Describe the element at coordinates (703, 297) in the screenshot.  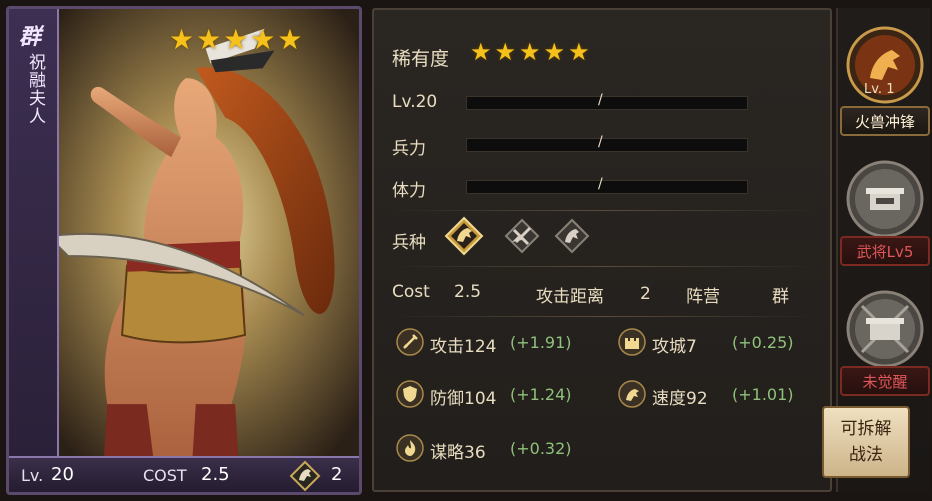
I see `camp-label: 阵营` at that location.